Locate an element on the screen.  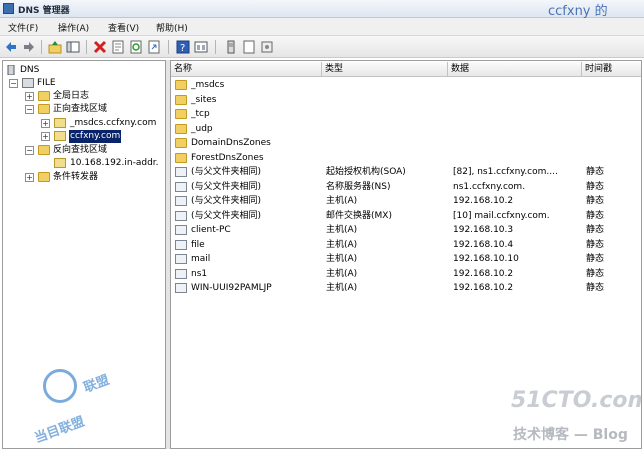
list-item: ns1 主机(A) 192.168.10.2 静态 is located at coordinates (406, 274).